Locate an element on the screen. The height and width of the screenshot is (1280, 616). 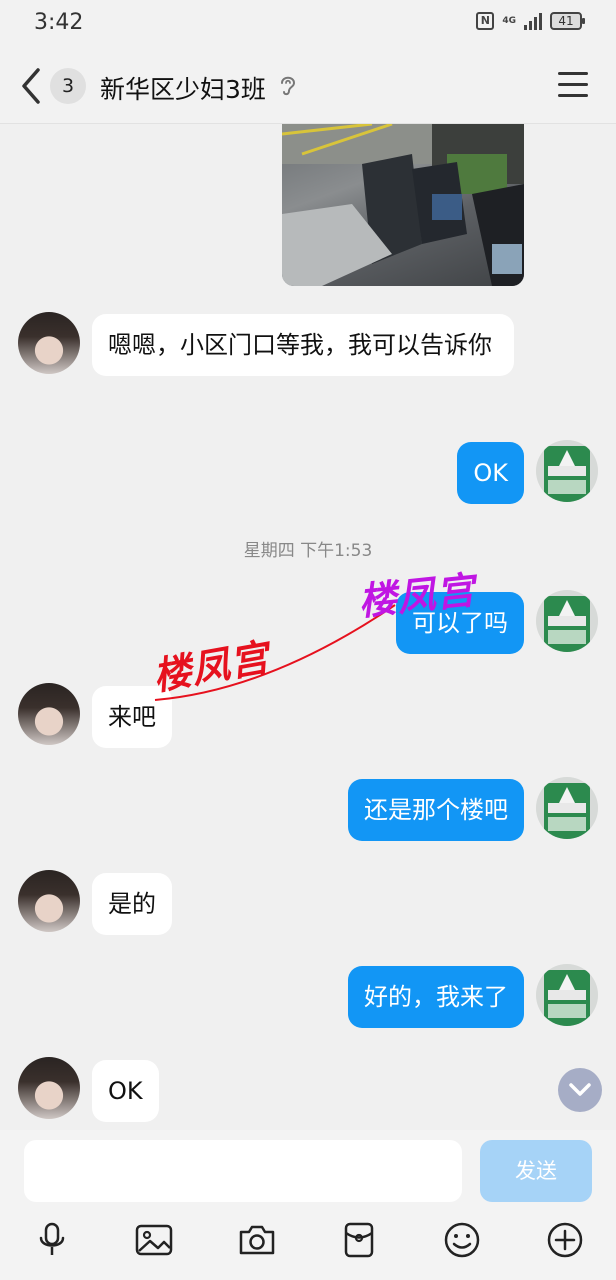
photo-content is located at coordinates (403, 205).